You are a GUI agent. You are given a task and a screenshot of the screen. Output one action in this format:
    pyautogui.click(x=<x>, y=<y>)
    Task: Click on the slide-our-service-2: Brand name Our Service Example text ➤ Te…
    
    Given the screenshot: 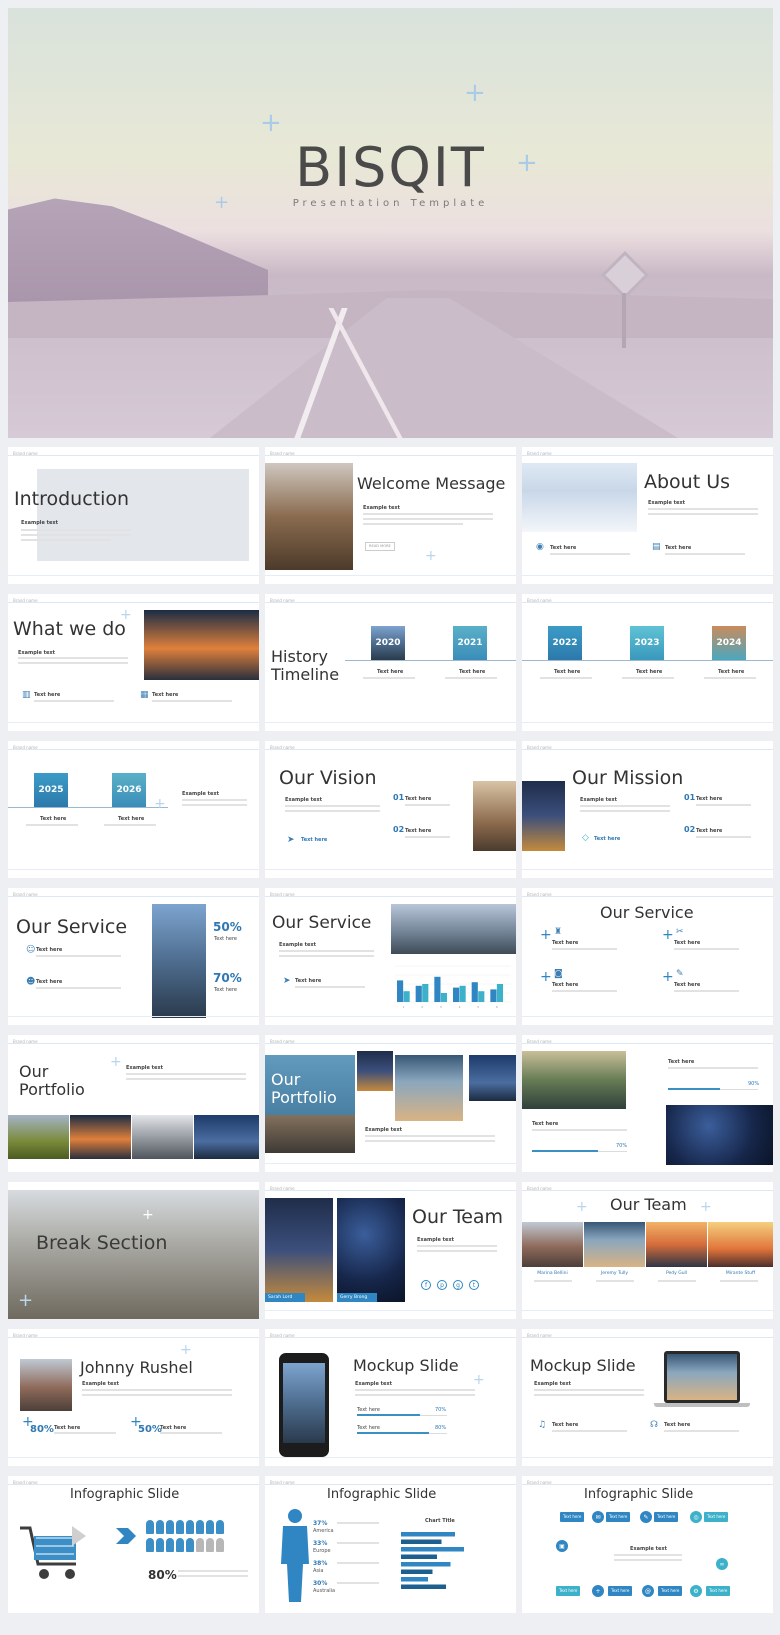 What is the action you would take?
    pyautogui.click(x=390, y=956)
    